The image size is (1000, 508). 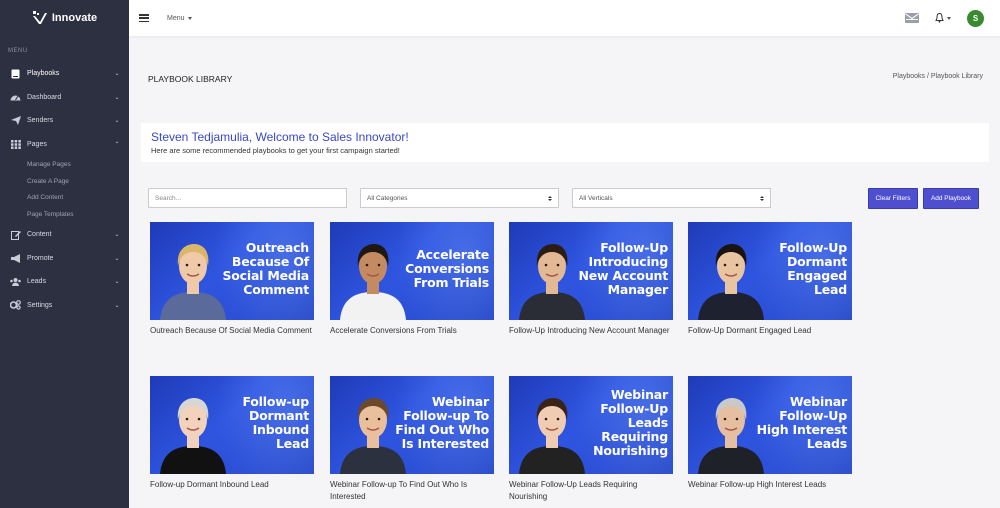 What do you see at coordinates (117, 144) in the screenshot?
I see `chevron-up-icon: ⌃` at bounding box center [117, 144].